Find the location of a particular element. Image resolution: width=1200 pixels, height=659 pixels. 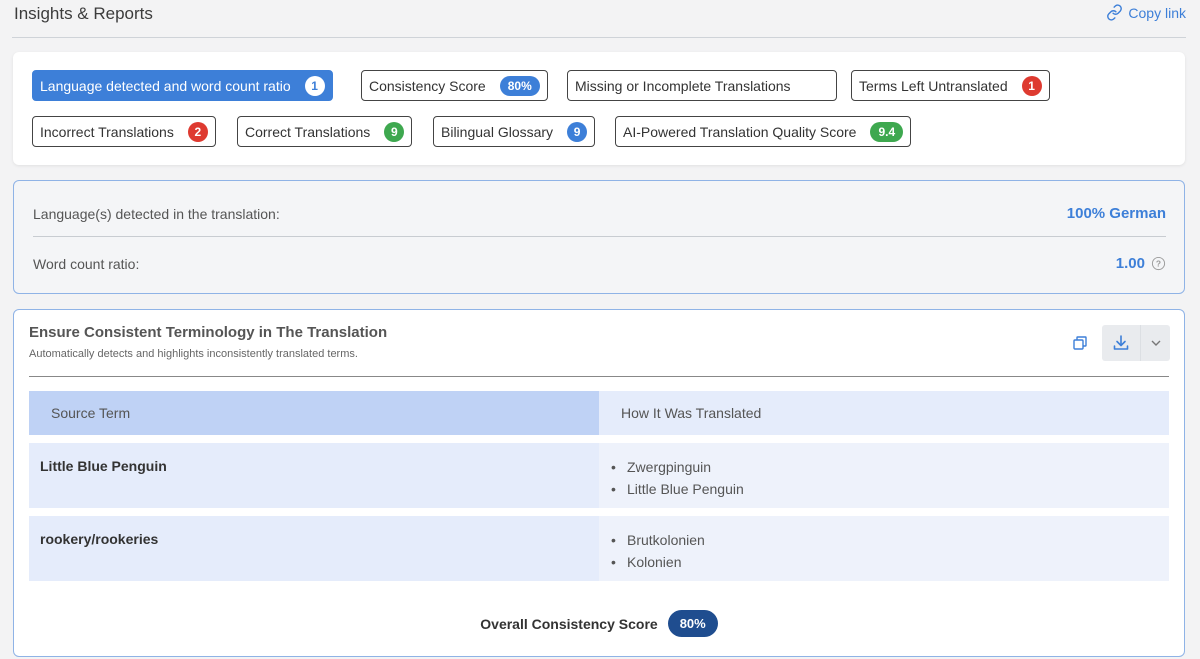

table-header: Source Term How It Was Translated is located at coordinates (599, 413).